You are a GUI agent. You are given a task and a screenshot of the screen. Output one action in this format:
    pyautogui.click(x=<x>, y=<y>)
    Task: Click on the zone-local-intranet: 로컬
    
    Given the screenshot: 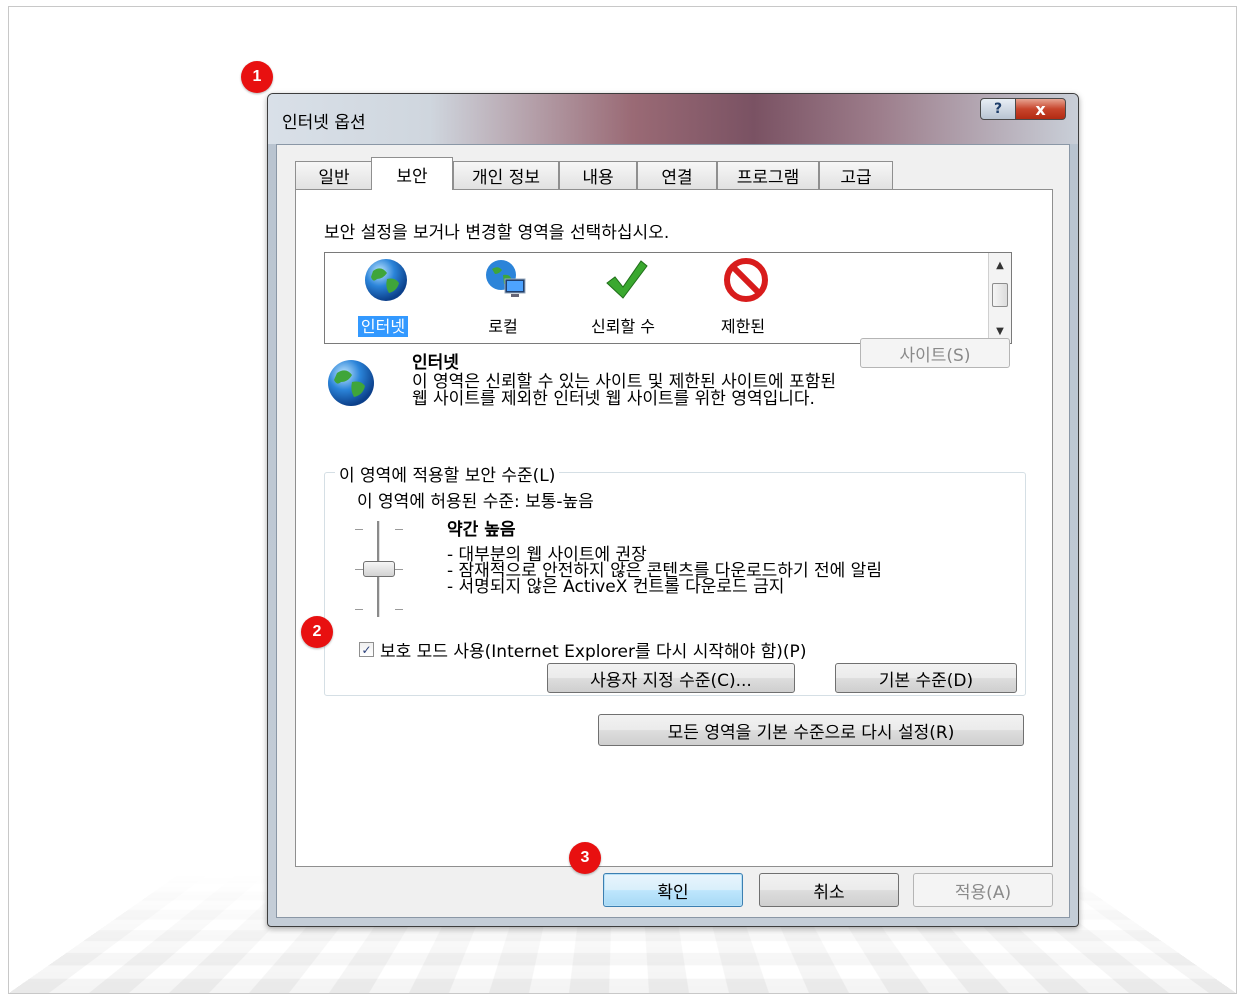 What is the action you would take?
    pyautogui.click(x=503, y=300)
    